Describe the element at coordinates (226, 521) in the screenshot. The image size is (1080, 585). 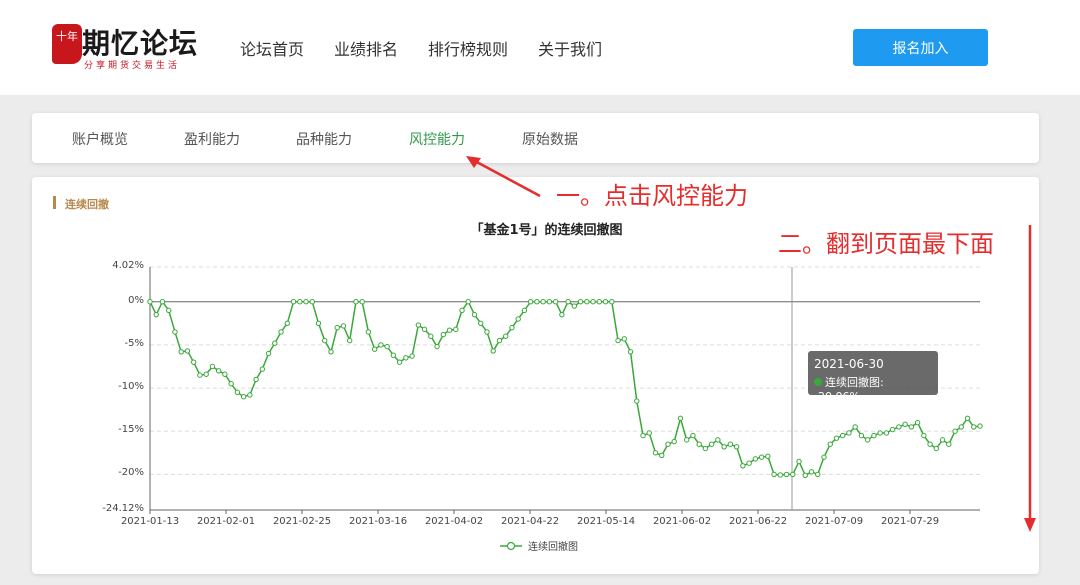
I see `x-tick-label: 2021-02-01` at that location.